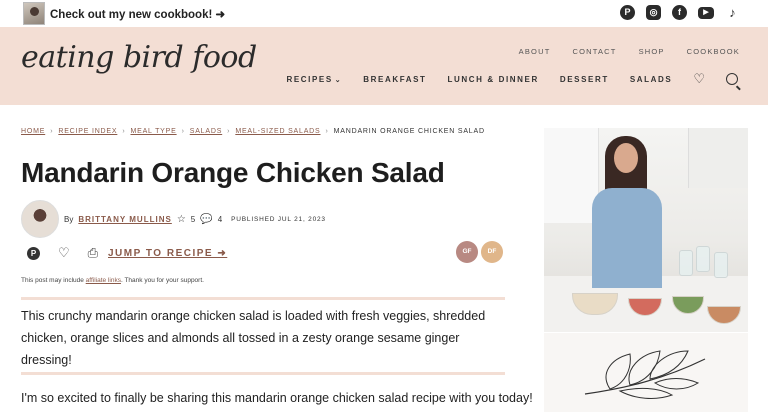 This screenshot has width=768, height=412. I want to click on search-icon, so click(732, 79).